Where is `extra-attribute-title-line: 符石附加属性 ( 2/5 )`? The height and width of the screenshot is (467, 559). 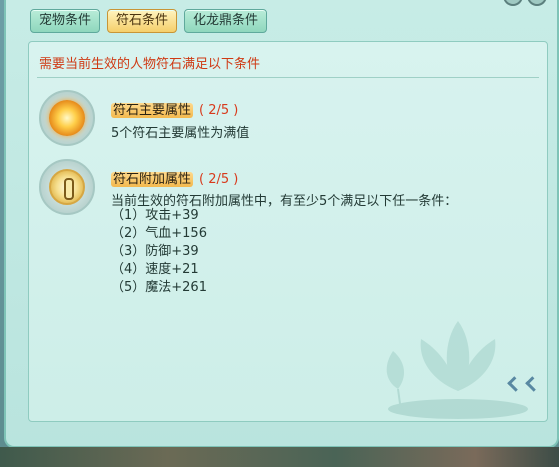
extra-attribute-title-line: 符石附加属性 ( 2/5 ) is located at coordinates (174, 177).